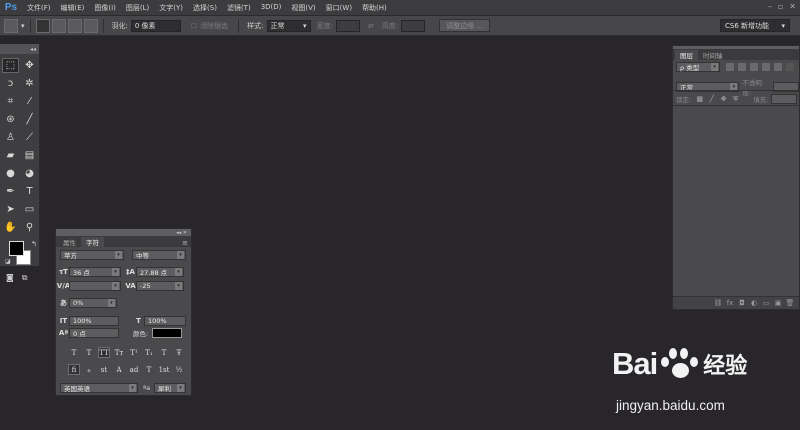 This screenshot has height=430, width=800. Describe the element at coordinates (10, 119) in the screenshot. I see `healing-brush-tool-icon: ⊛` at that location.